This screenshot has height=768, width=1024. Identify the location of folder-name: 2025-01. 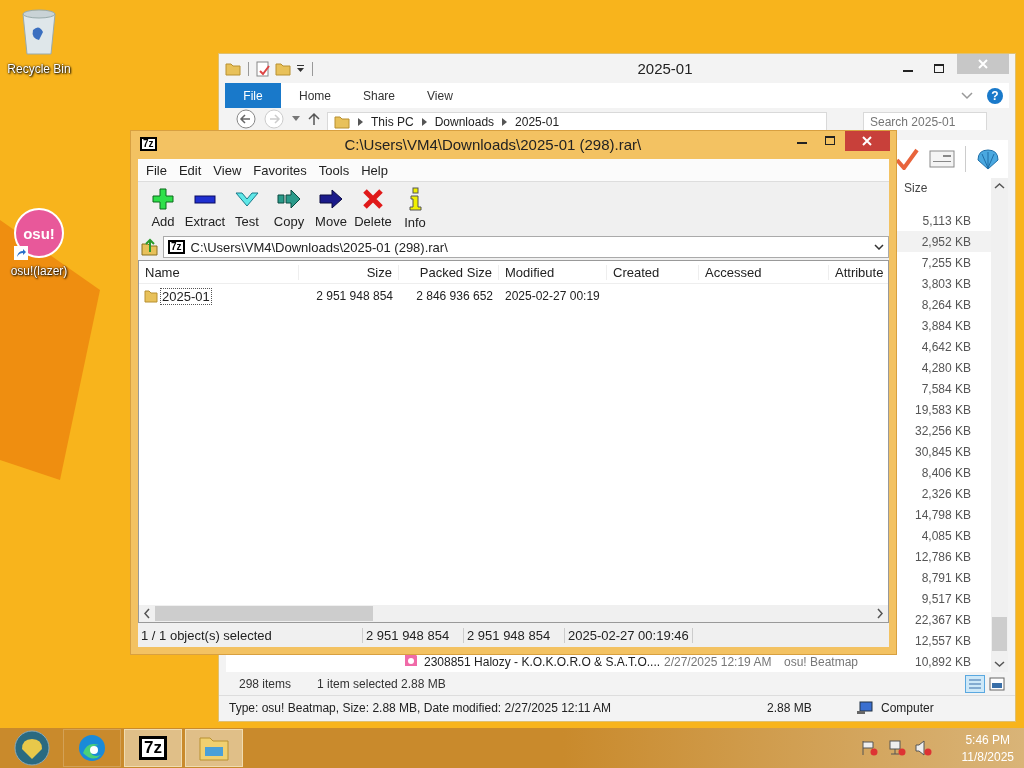
(186, 296).